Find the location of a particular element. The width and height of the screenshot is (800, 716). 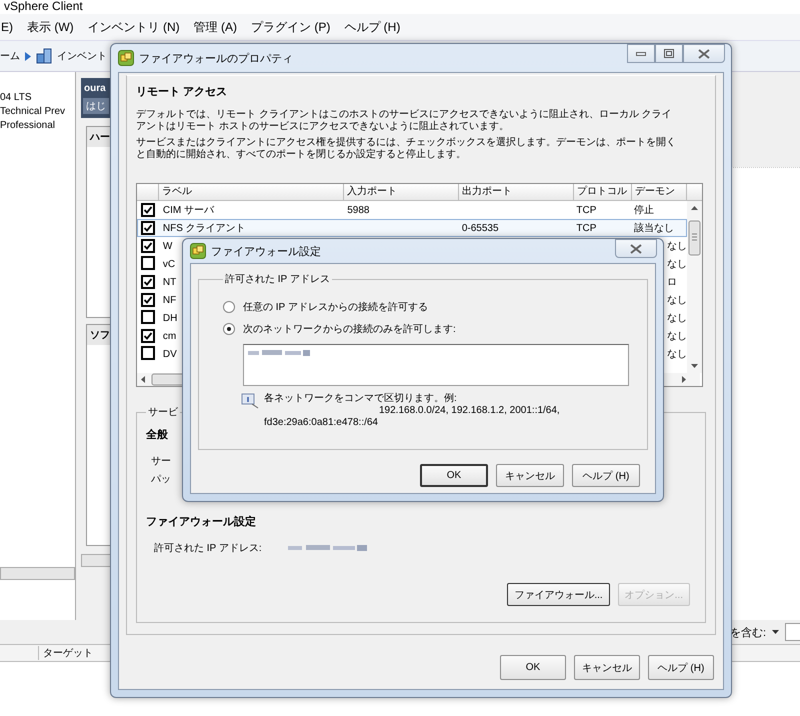

inventory-item: Professional is located at coordinates (37, 125).